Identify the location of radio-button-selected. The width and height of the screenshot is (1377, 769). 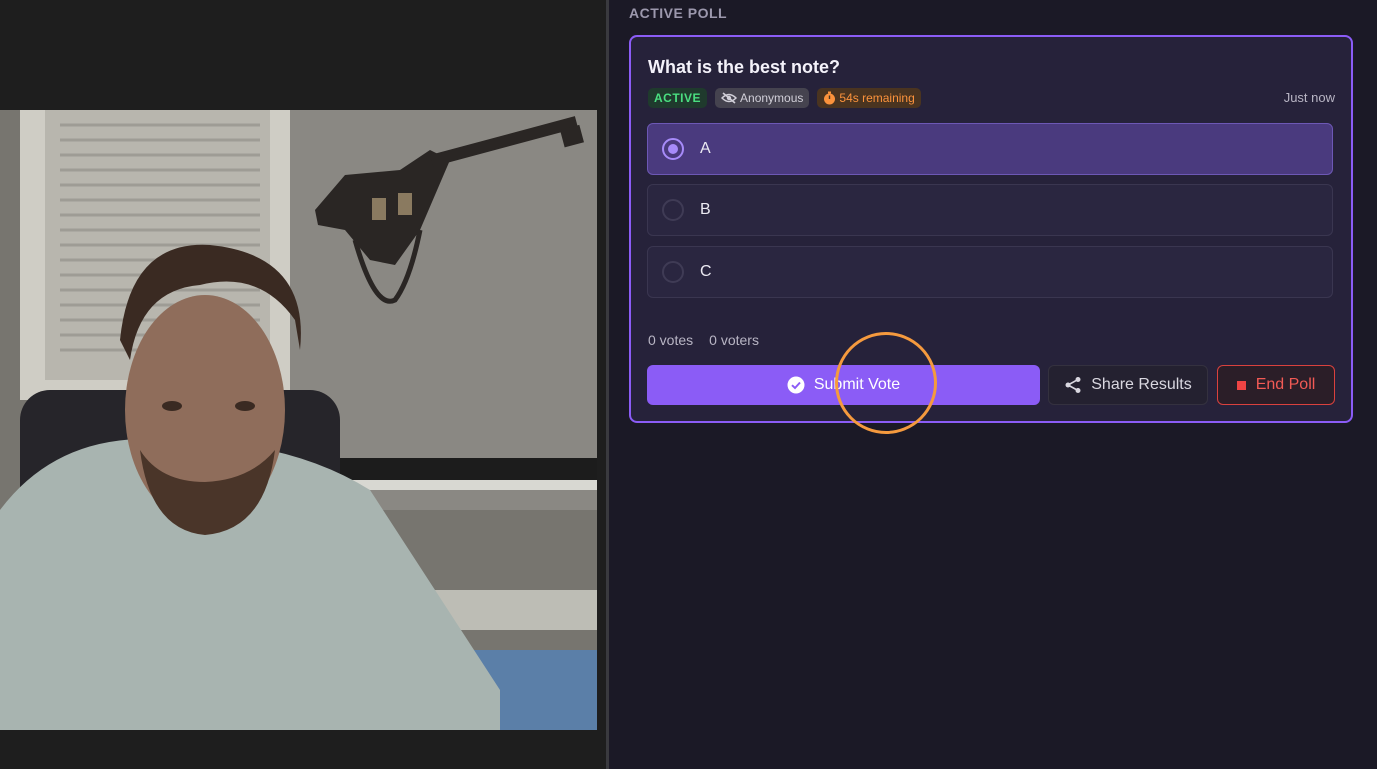
(673, 149).